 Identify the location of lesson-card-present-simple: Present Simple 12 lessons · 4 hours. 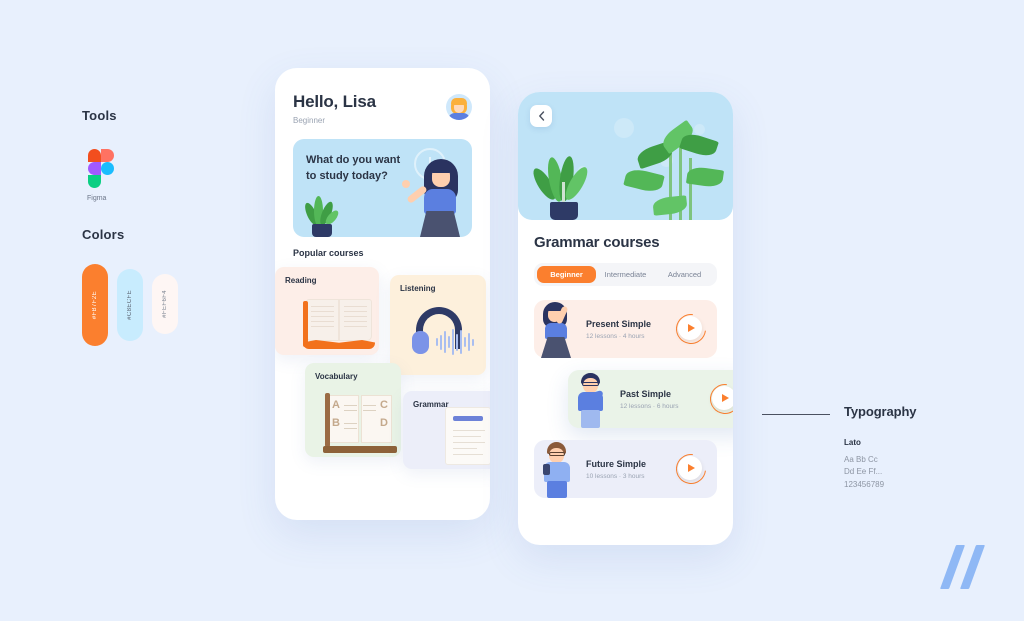
(625, 329).